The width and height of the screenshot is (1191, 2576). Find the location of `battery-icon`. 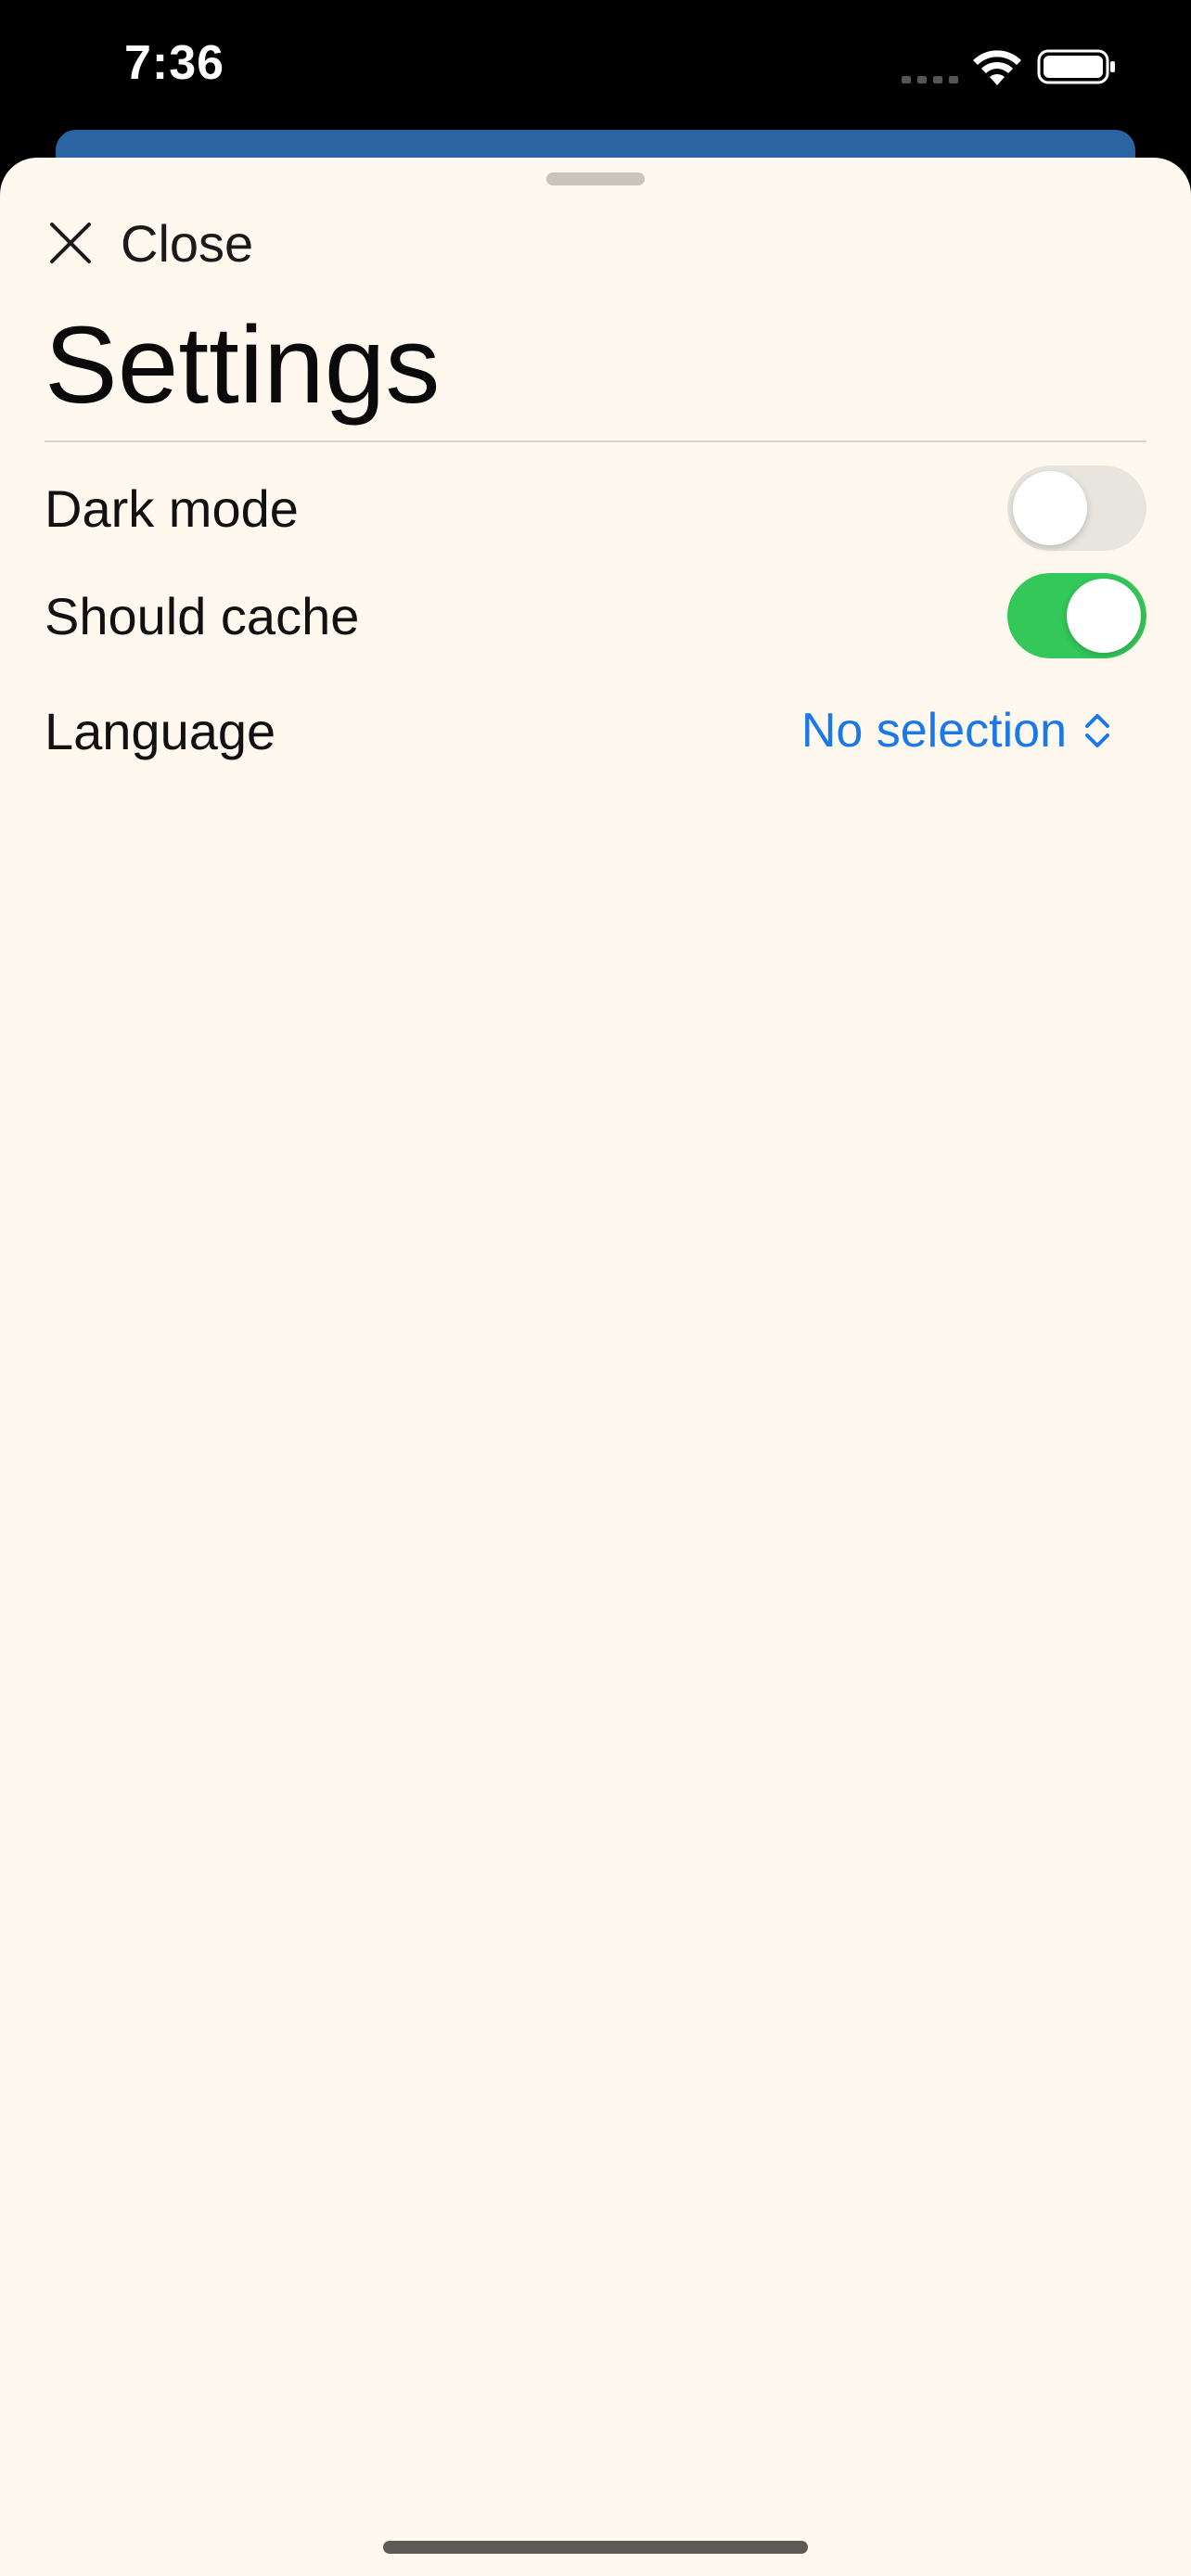

battery-icon is located at coordinates (1076, 66).